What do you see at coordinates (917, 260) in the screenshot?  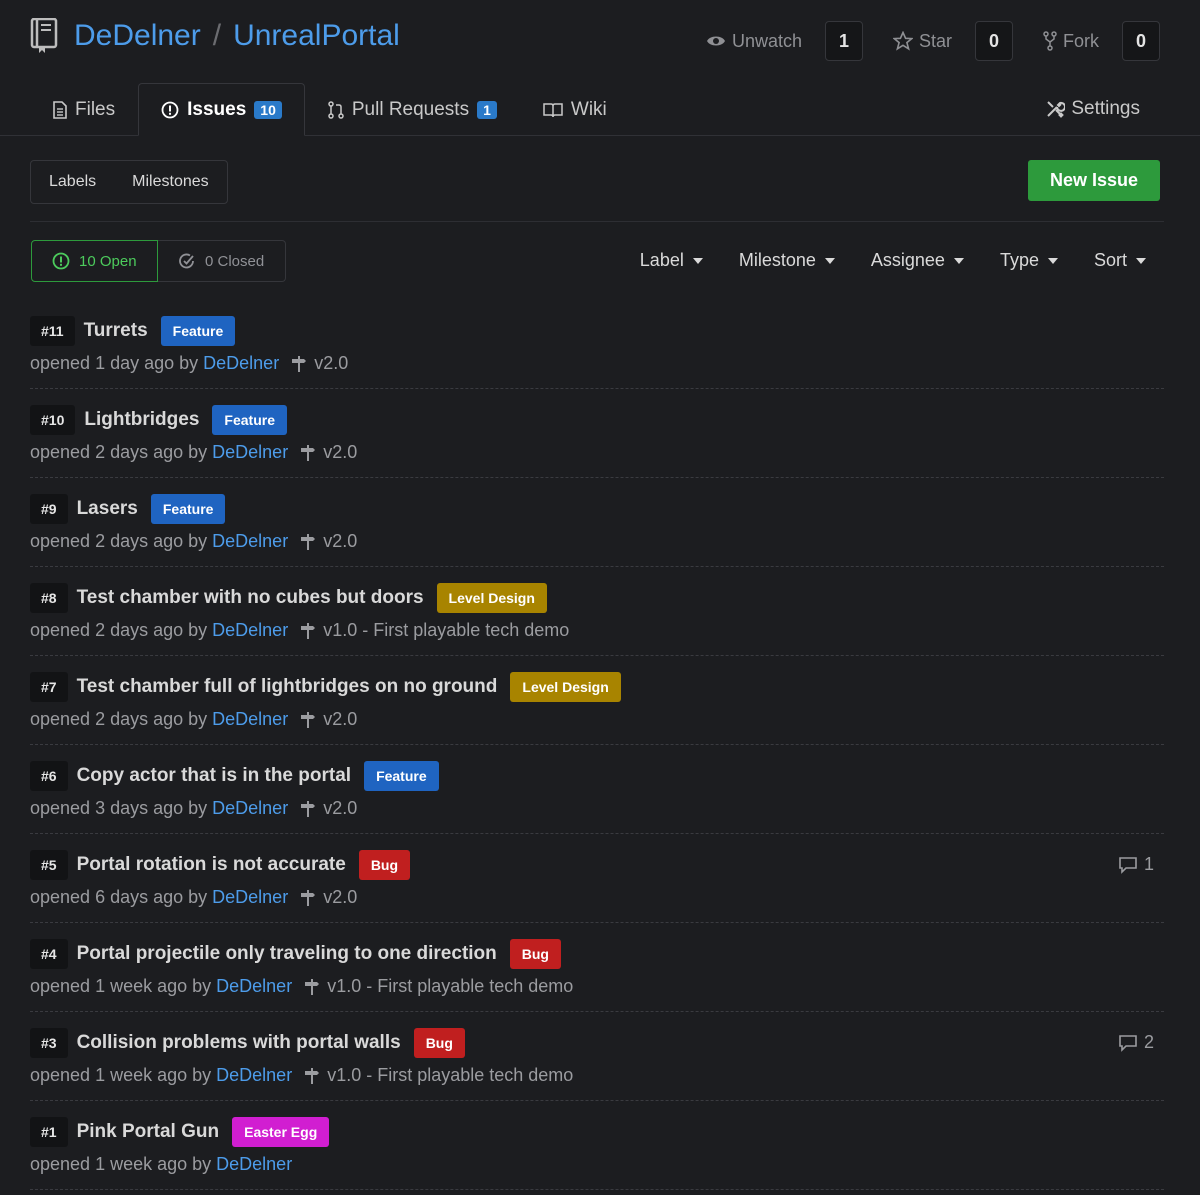 I see `assignee-filter-dropdown: Assignee` at bounding box center [917, 260].